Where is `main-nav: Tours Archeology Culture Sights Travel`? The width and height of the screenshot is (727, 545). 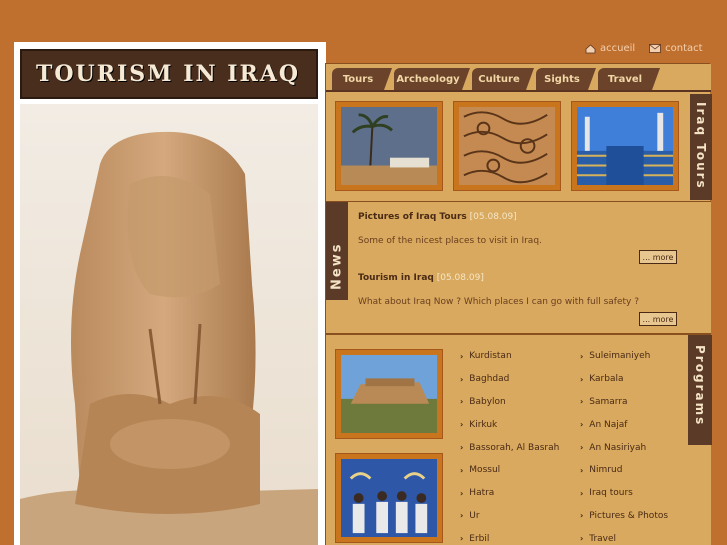
main-nav: Tours Archeology Culture Sights Travel is located at coordinates (518, 78).